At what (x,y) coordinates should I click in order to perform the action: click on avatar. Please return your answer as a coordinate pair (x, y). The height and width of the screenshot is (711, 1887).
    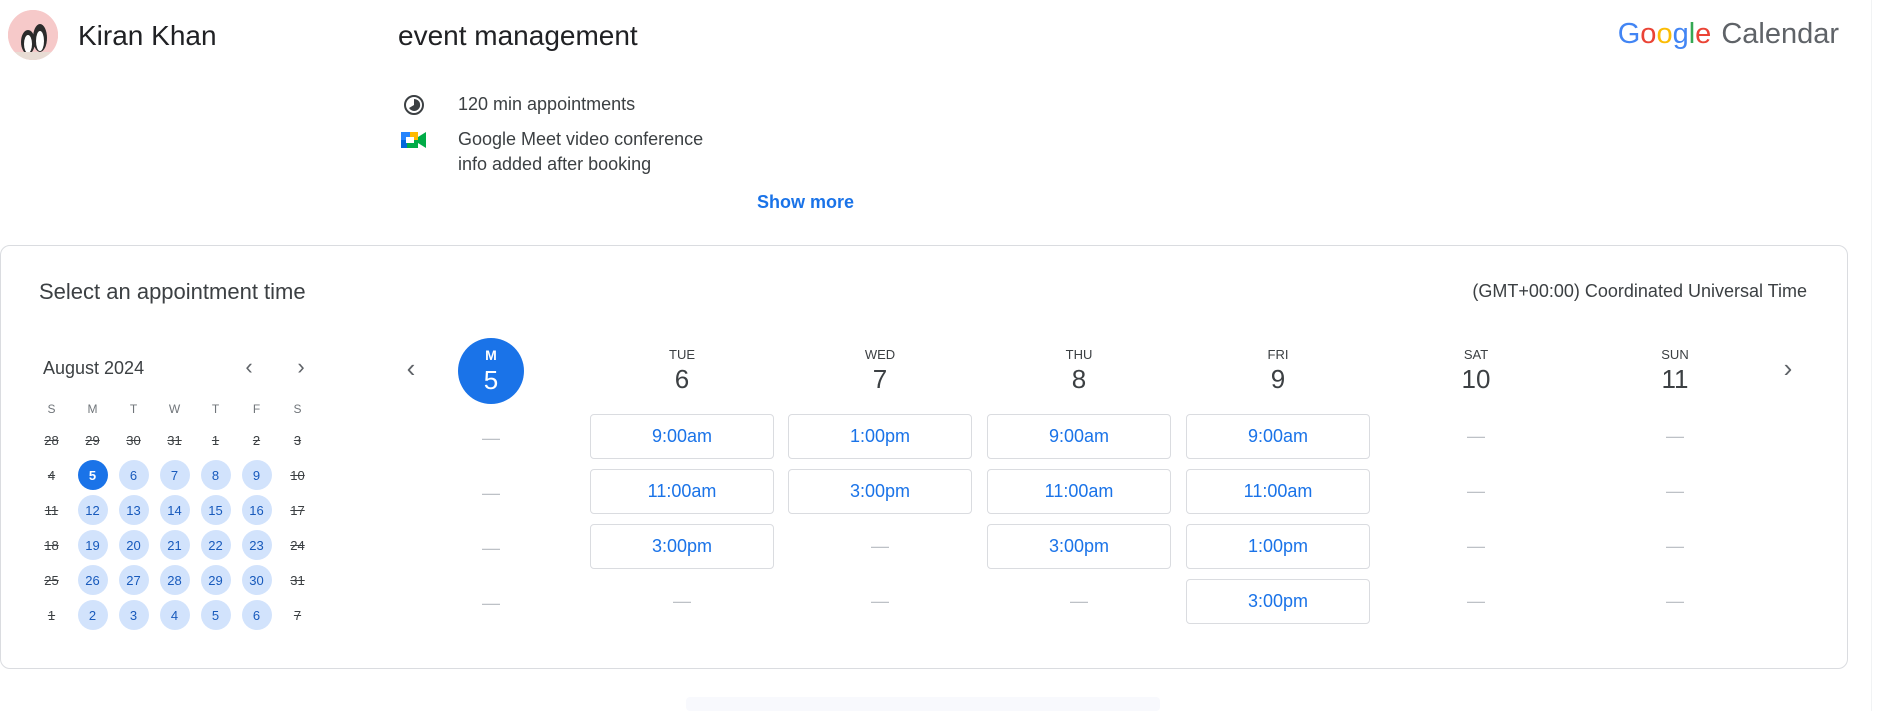
    Looking at the image, I should click on (33, 35).